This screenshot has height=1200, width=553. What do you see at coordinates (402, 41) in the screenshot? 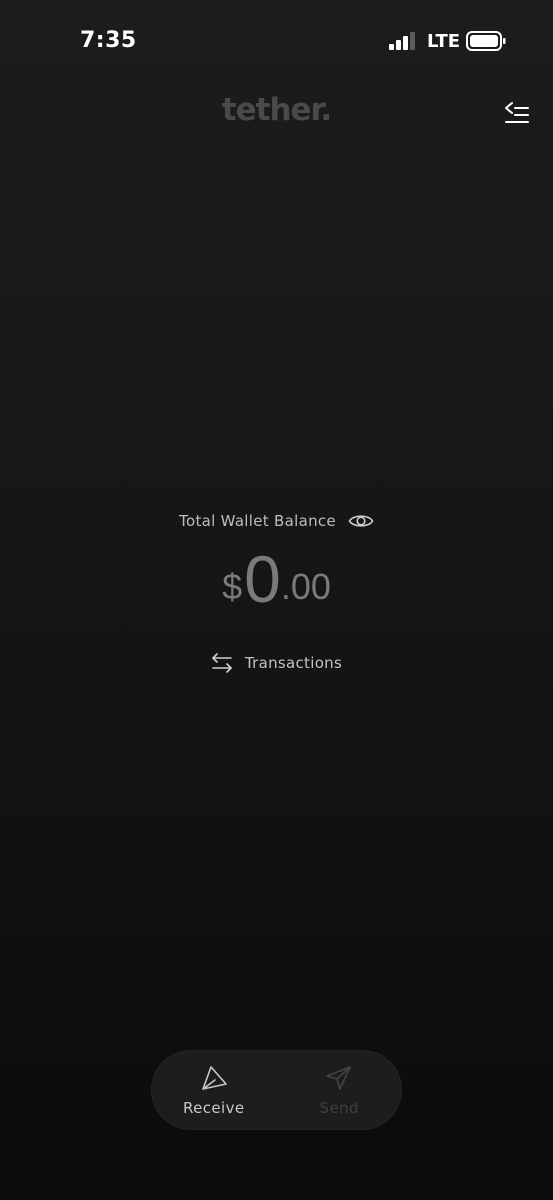
I see `signal-bars-icon` at bounding box center [402, 41].